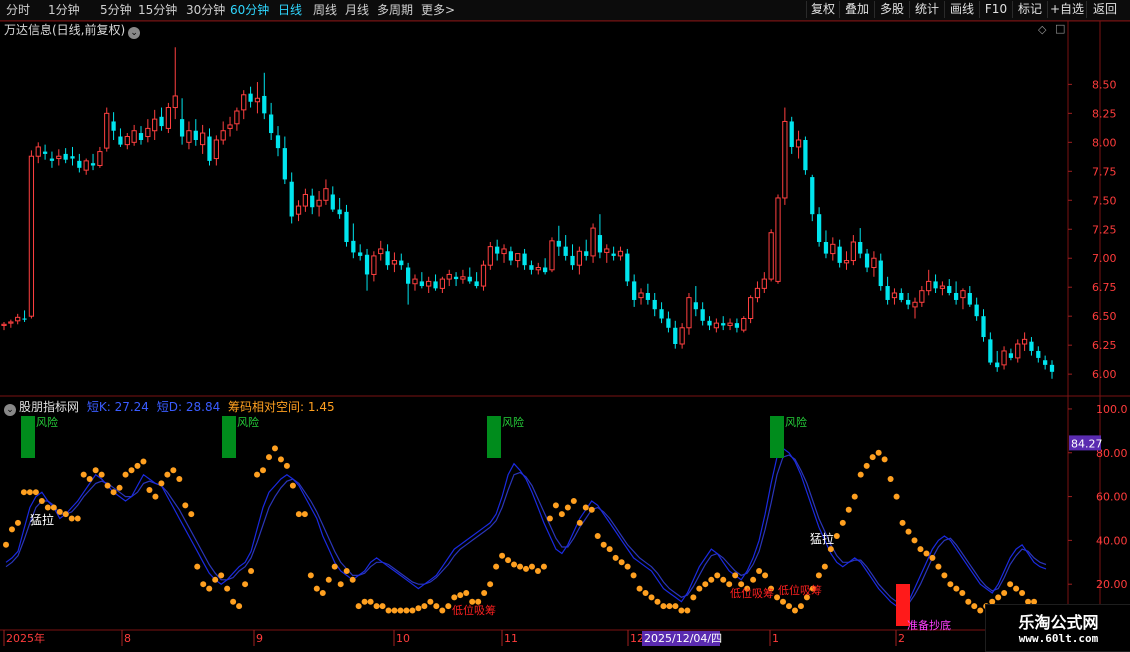 This screenshot has width=1130, height=652. What do you see at coordinates (1058, 638) in the screenshot?
I see `watermark-url: www.60lt.com` at bounding box center [1058, 638].